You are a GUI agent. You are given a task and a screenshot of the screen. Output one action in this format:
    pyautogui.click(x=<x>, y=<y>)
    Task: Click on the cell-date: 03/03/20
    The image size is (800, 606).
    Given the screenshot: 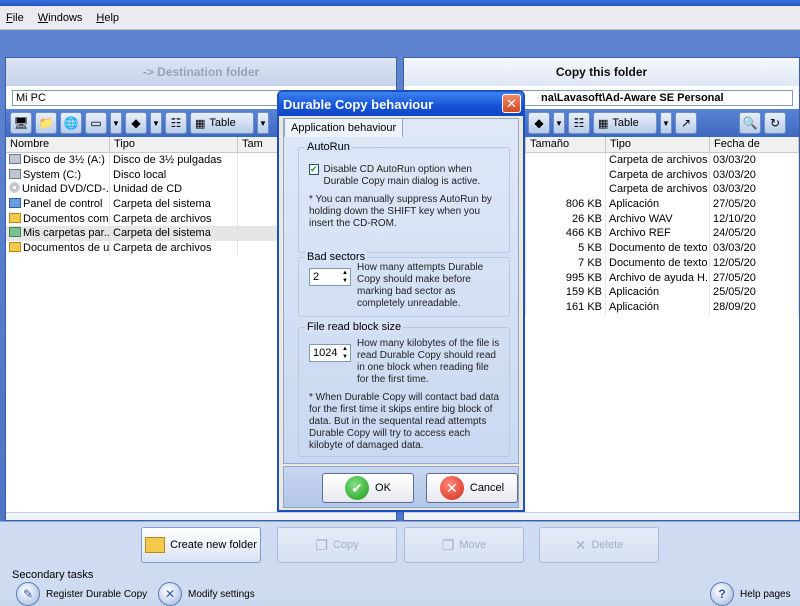 What is the action you would take?
    pyautogui.click(x=754, y=190)
    